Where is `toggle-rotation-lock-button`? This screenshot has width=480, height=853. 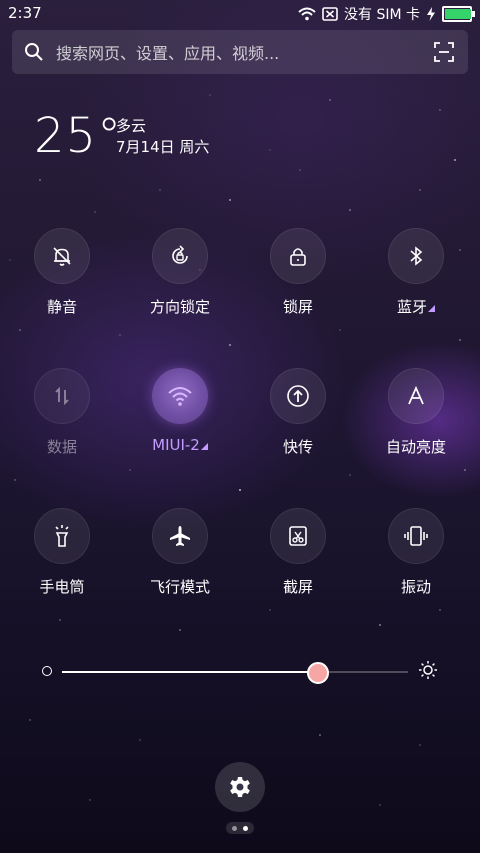 toggle-rotation-lock-button is located at coordinates (180, 256).